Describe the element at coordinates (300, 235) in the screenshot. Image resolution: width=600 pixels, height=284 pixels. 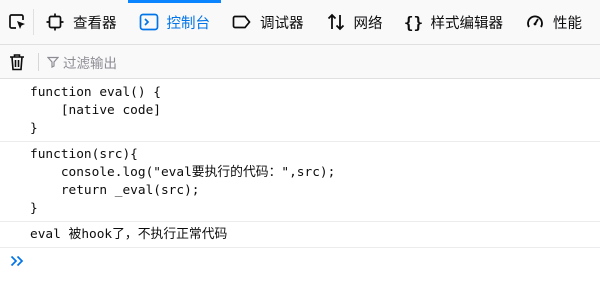
I see `console-message: eval 被hook了，不执行正常代码` at that location.